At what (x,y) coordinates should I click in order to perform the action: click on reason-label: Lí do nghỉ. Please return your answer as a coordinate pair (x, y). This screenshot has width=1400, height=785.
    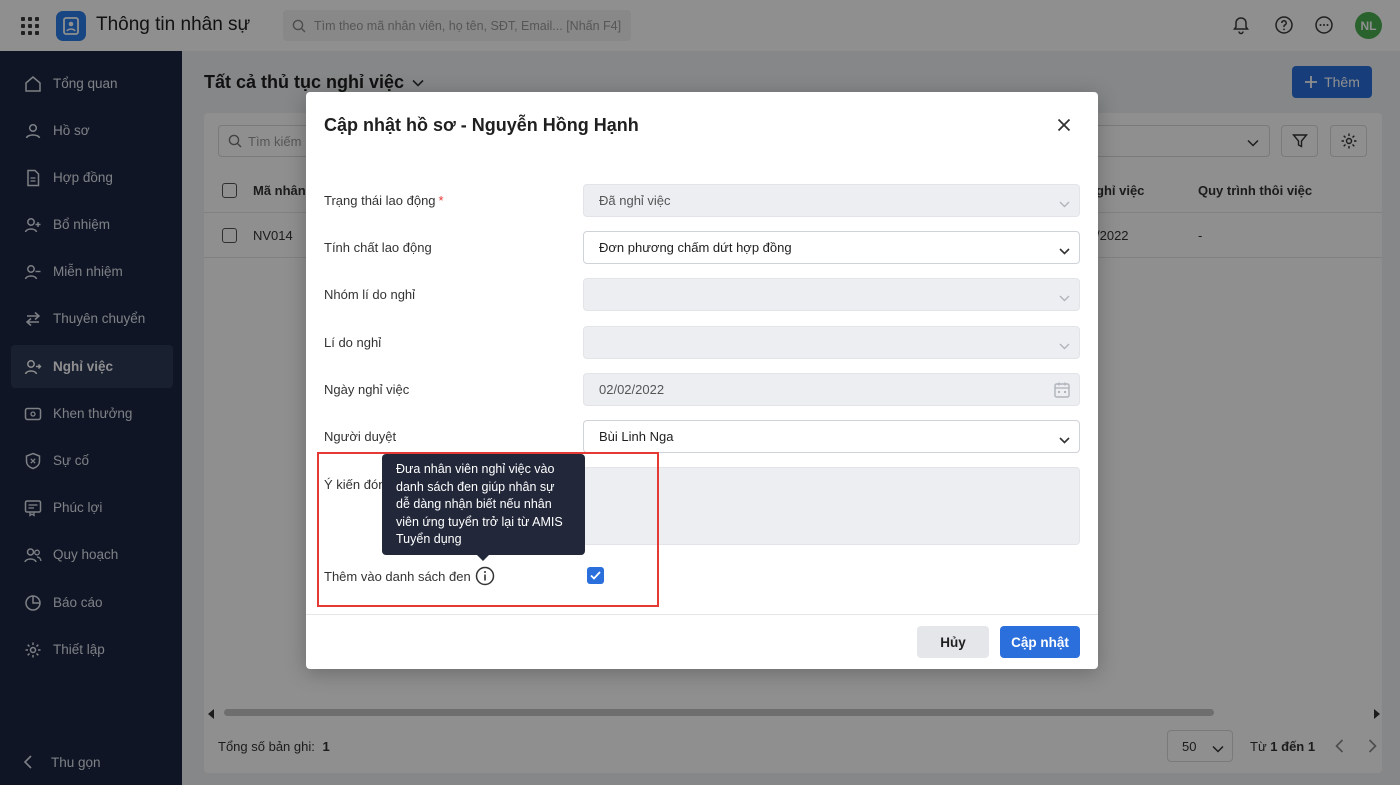
    Looking at the image, I should click on (353, 342).